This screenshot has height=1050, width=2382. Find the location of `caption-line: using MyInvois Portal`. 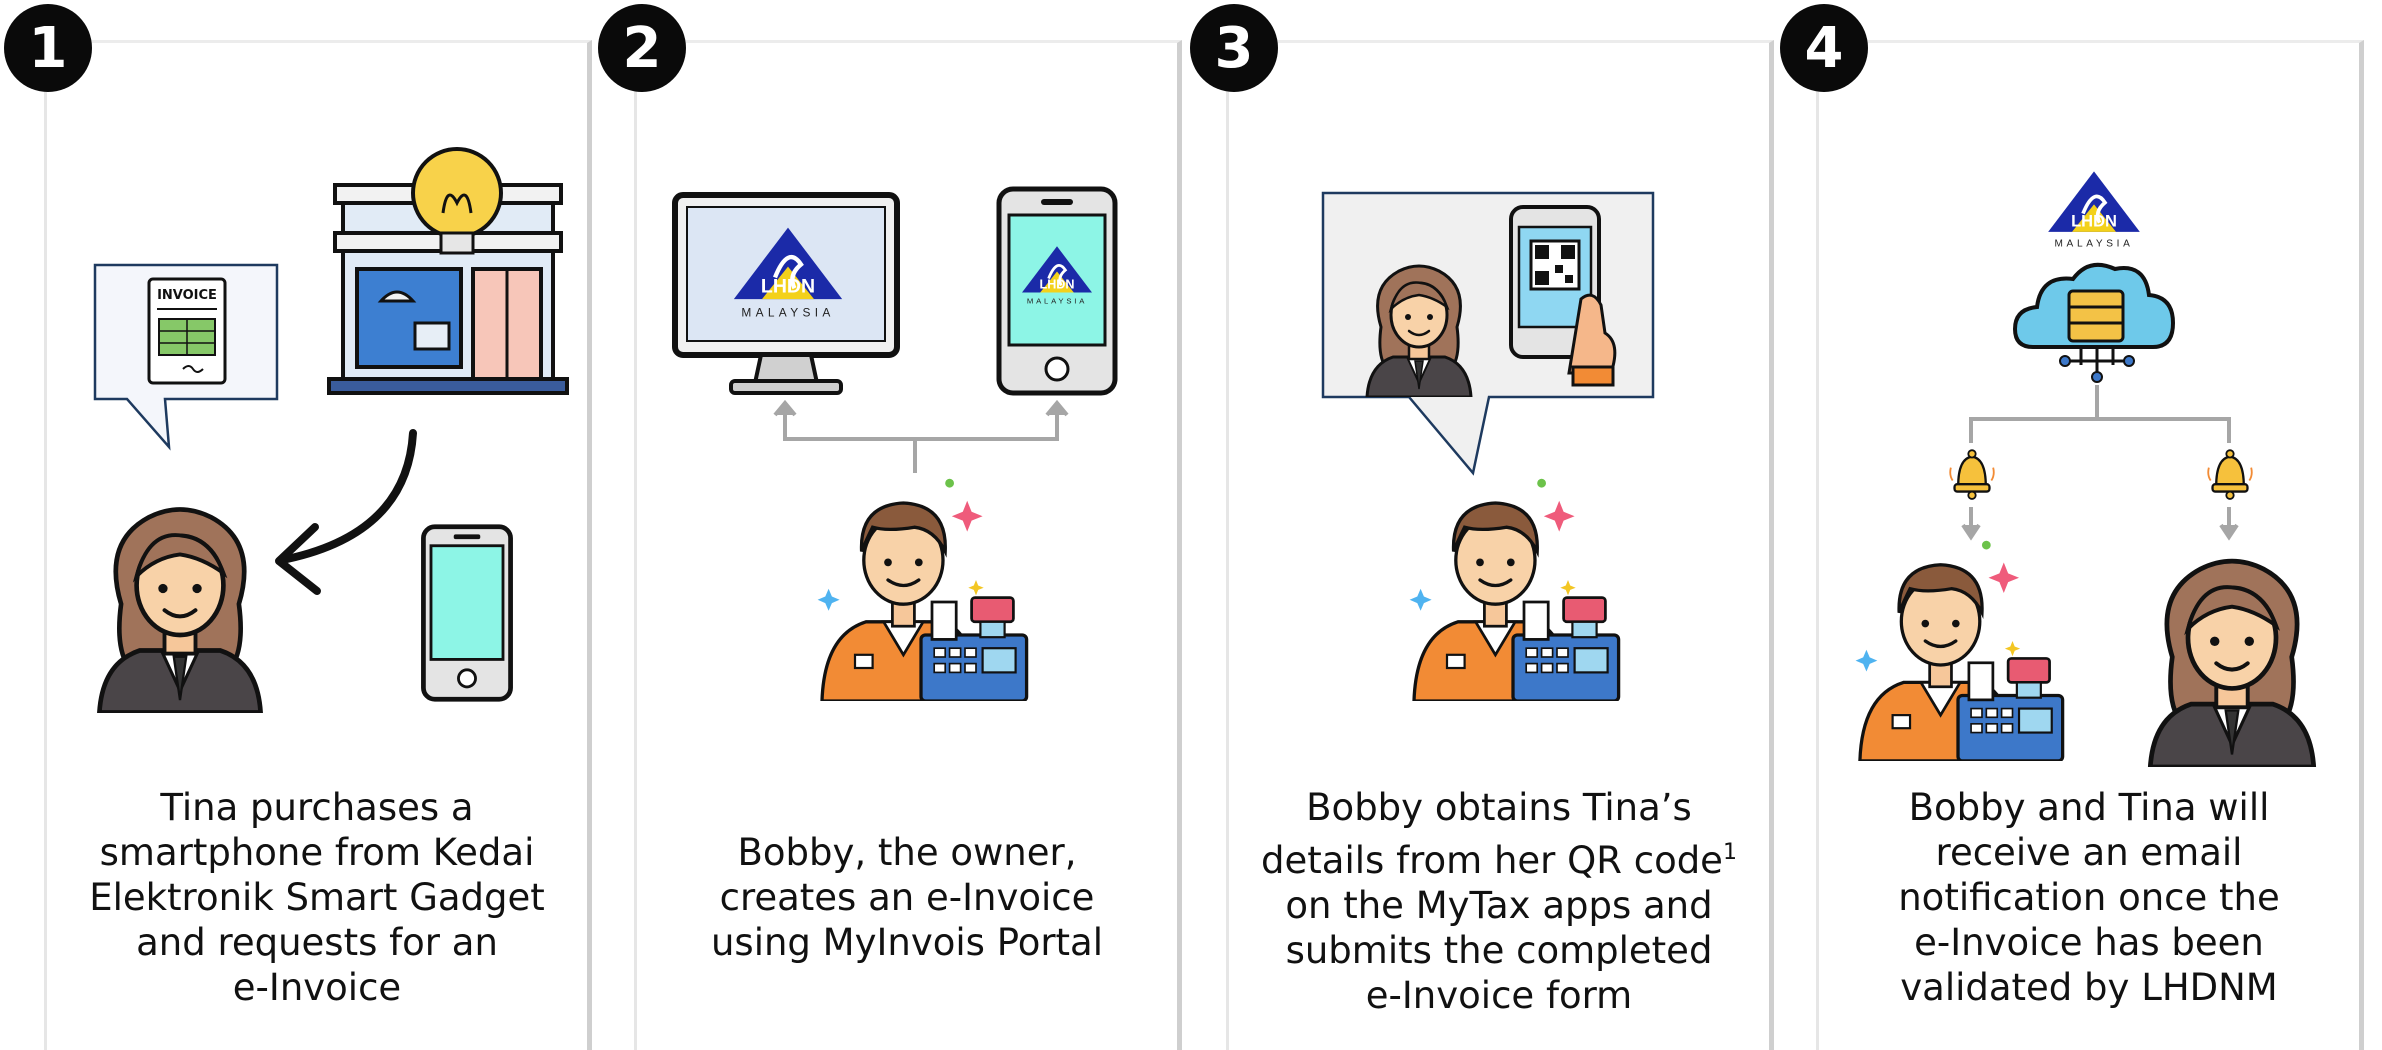

caption-line: using MyInvois Portal is located at coordinates (907, 942).